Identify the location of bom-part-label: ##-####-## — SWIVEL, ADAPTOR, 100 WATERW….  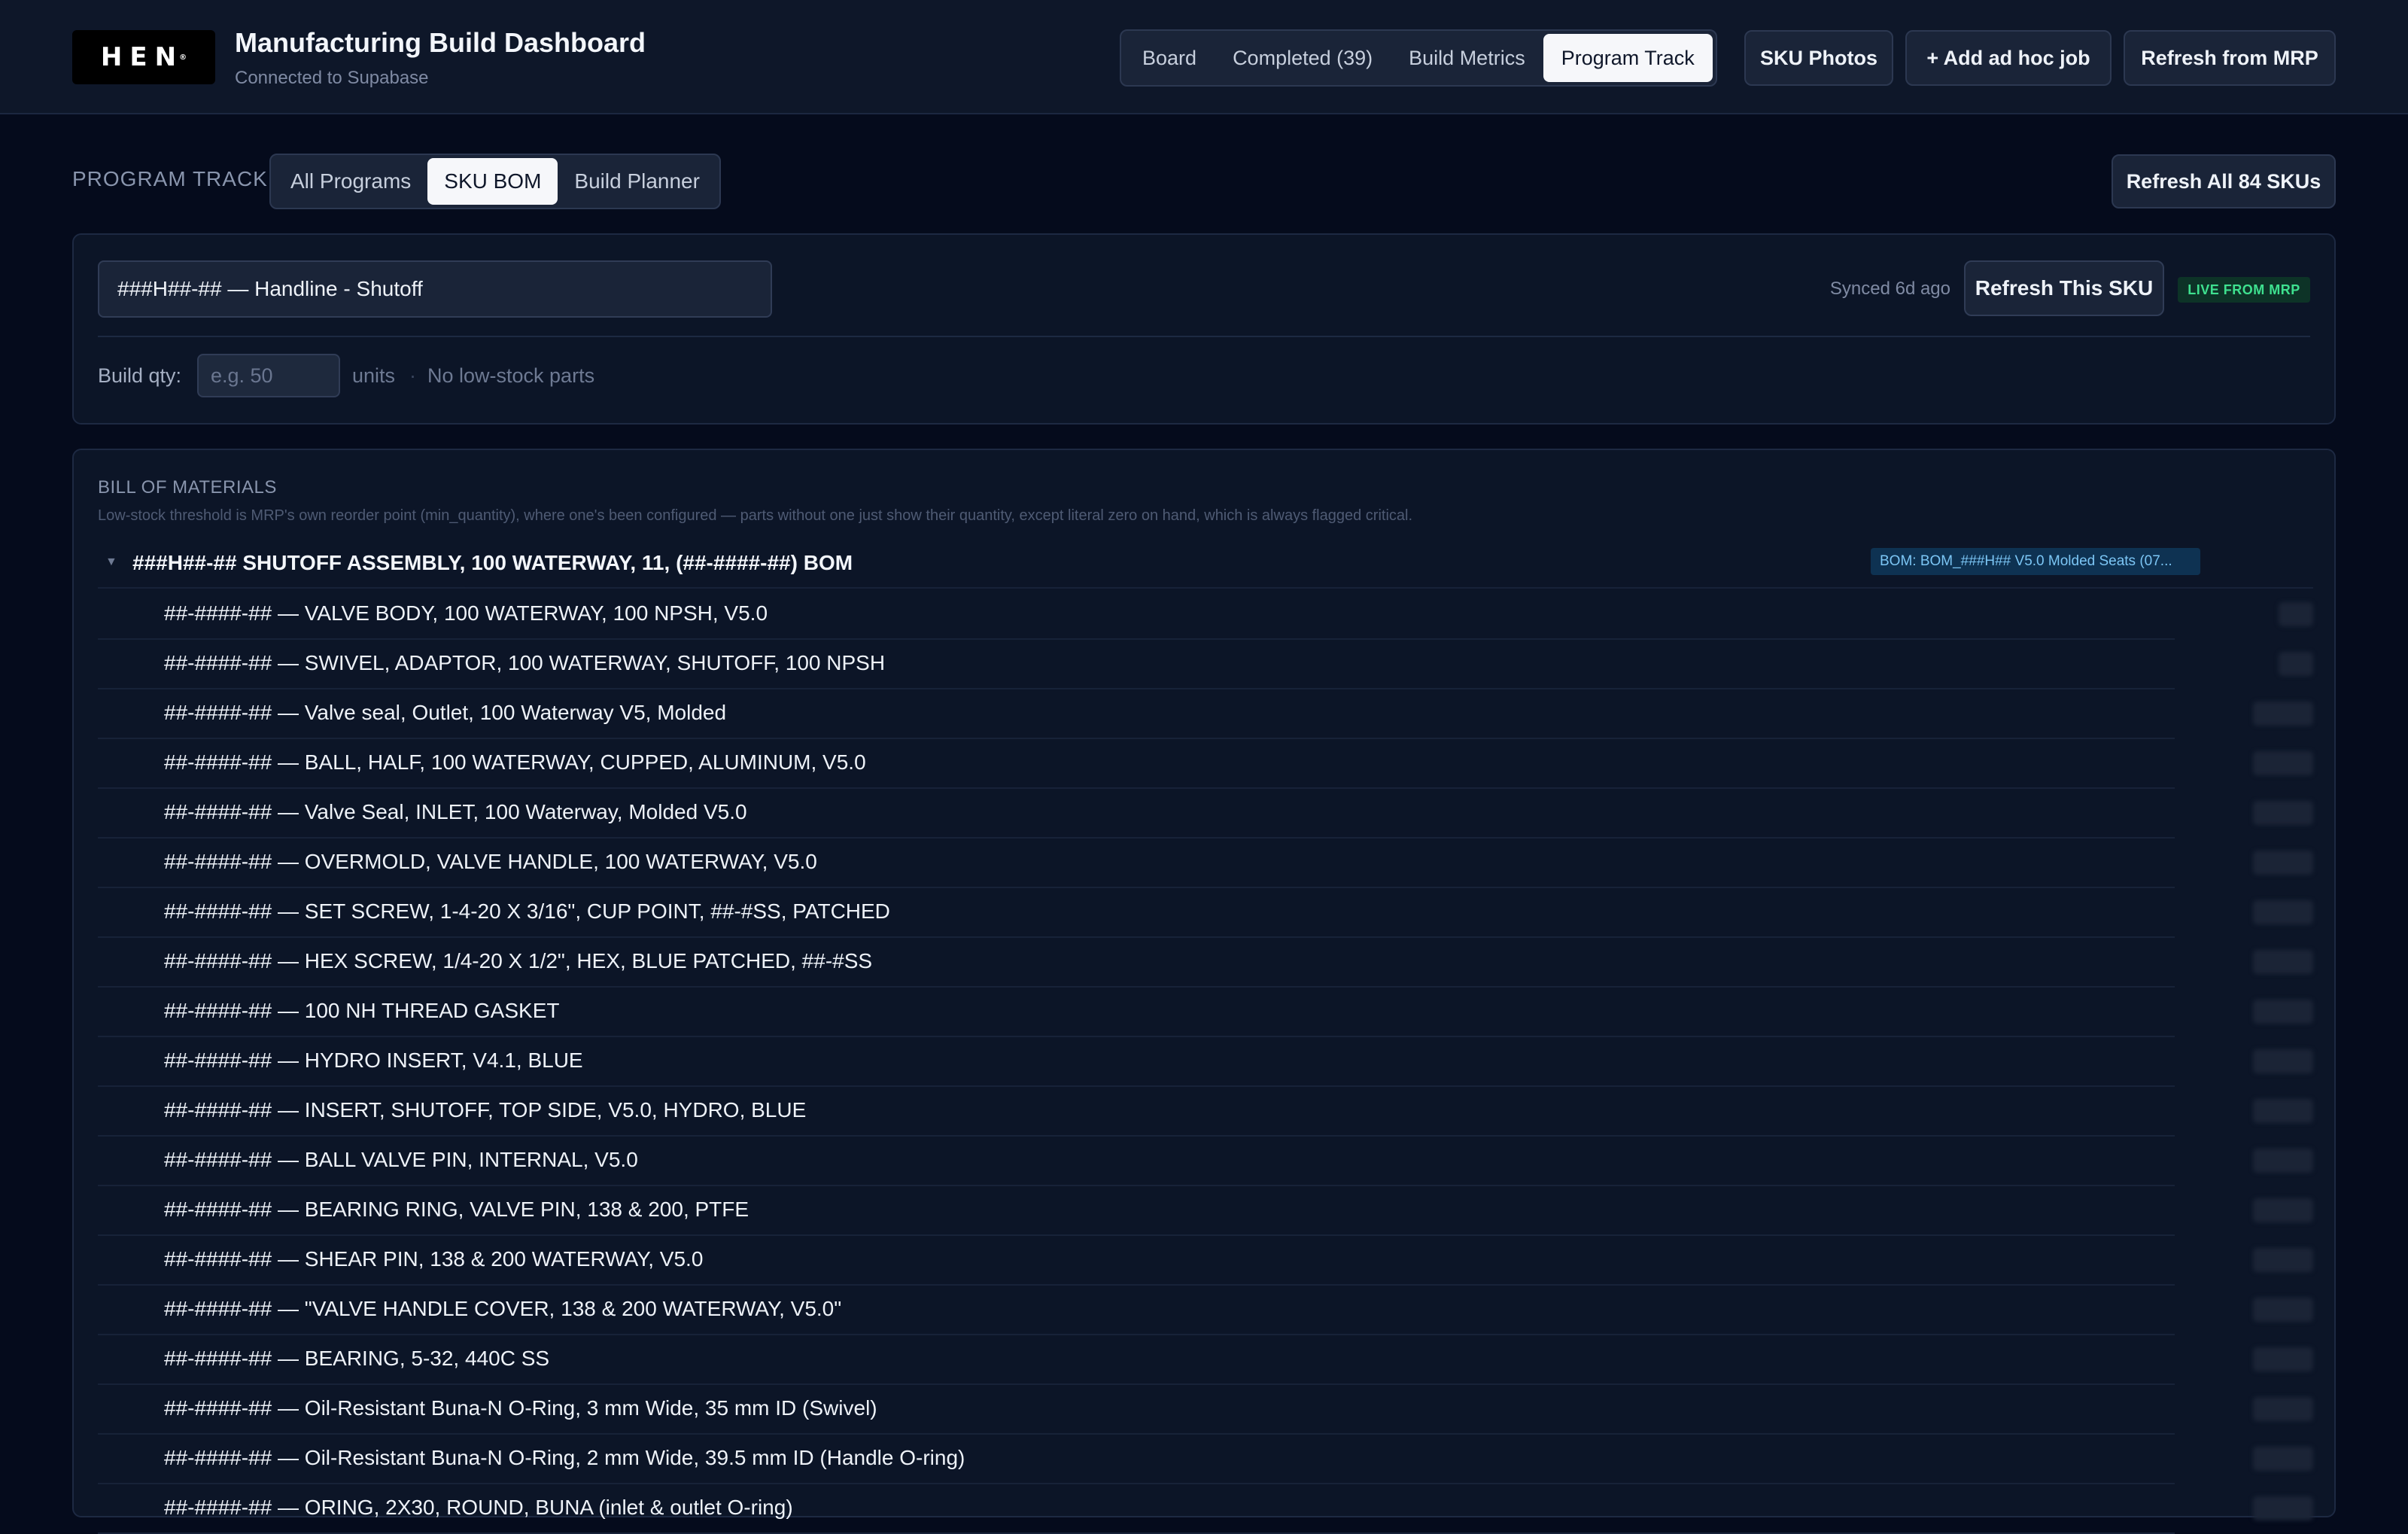
(525, 662).